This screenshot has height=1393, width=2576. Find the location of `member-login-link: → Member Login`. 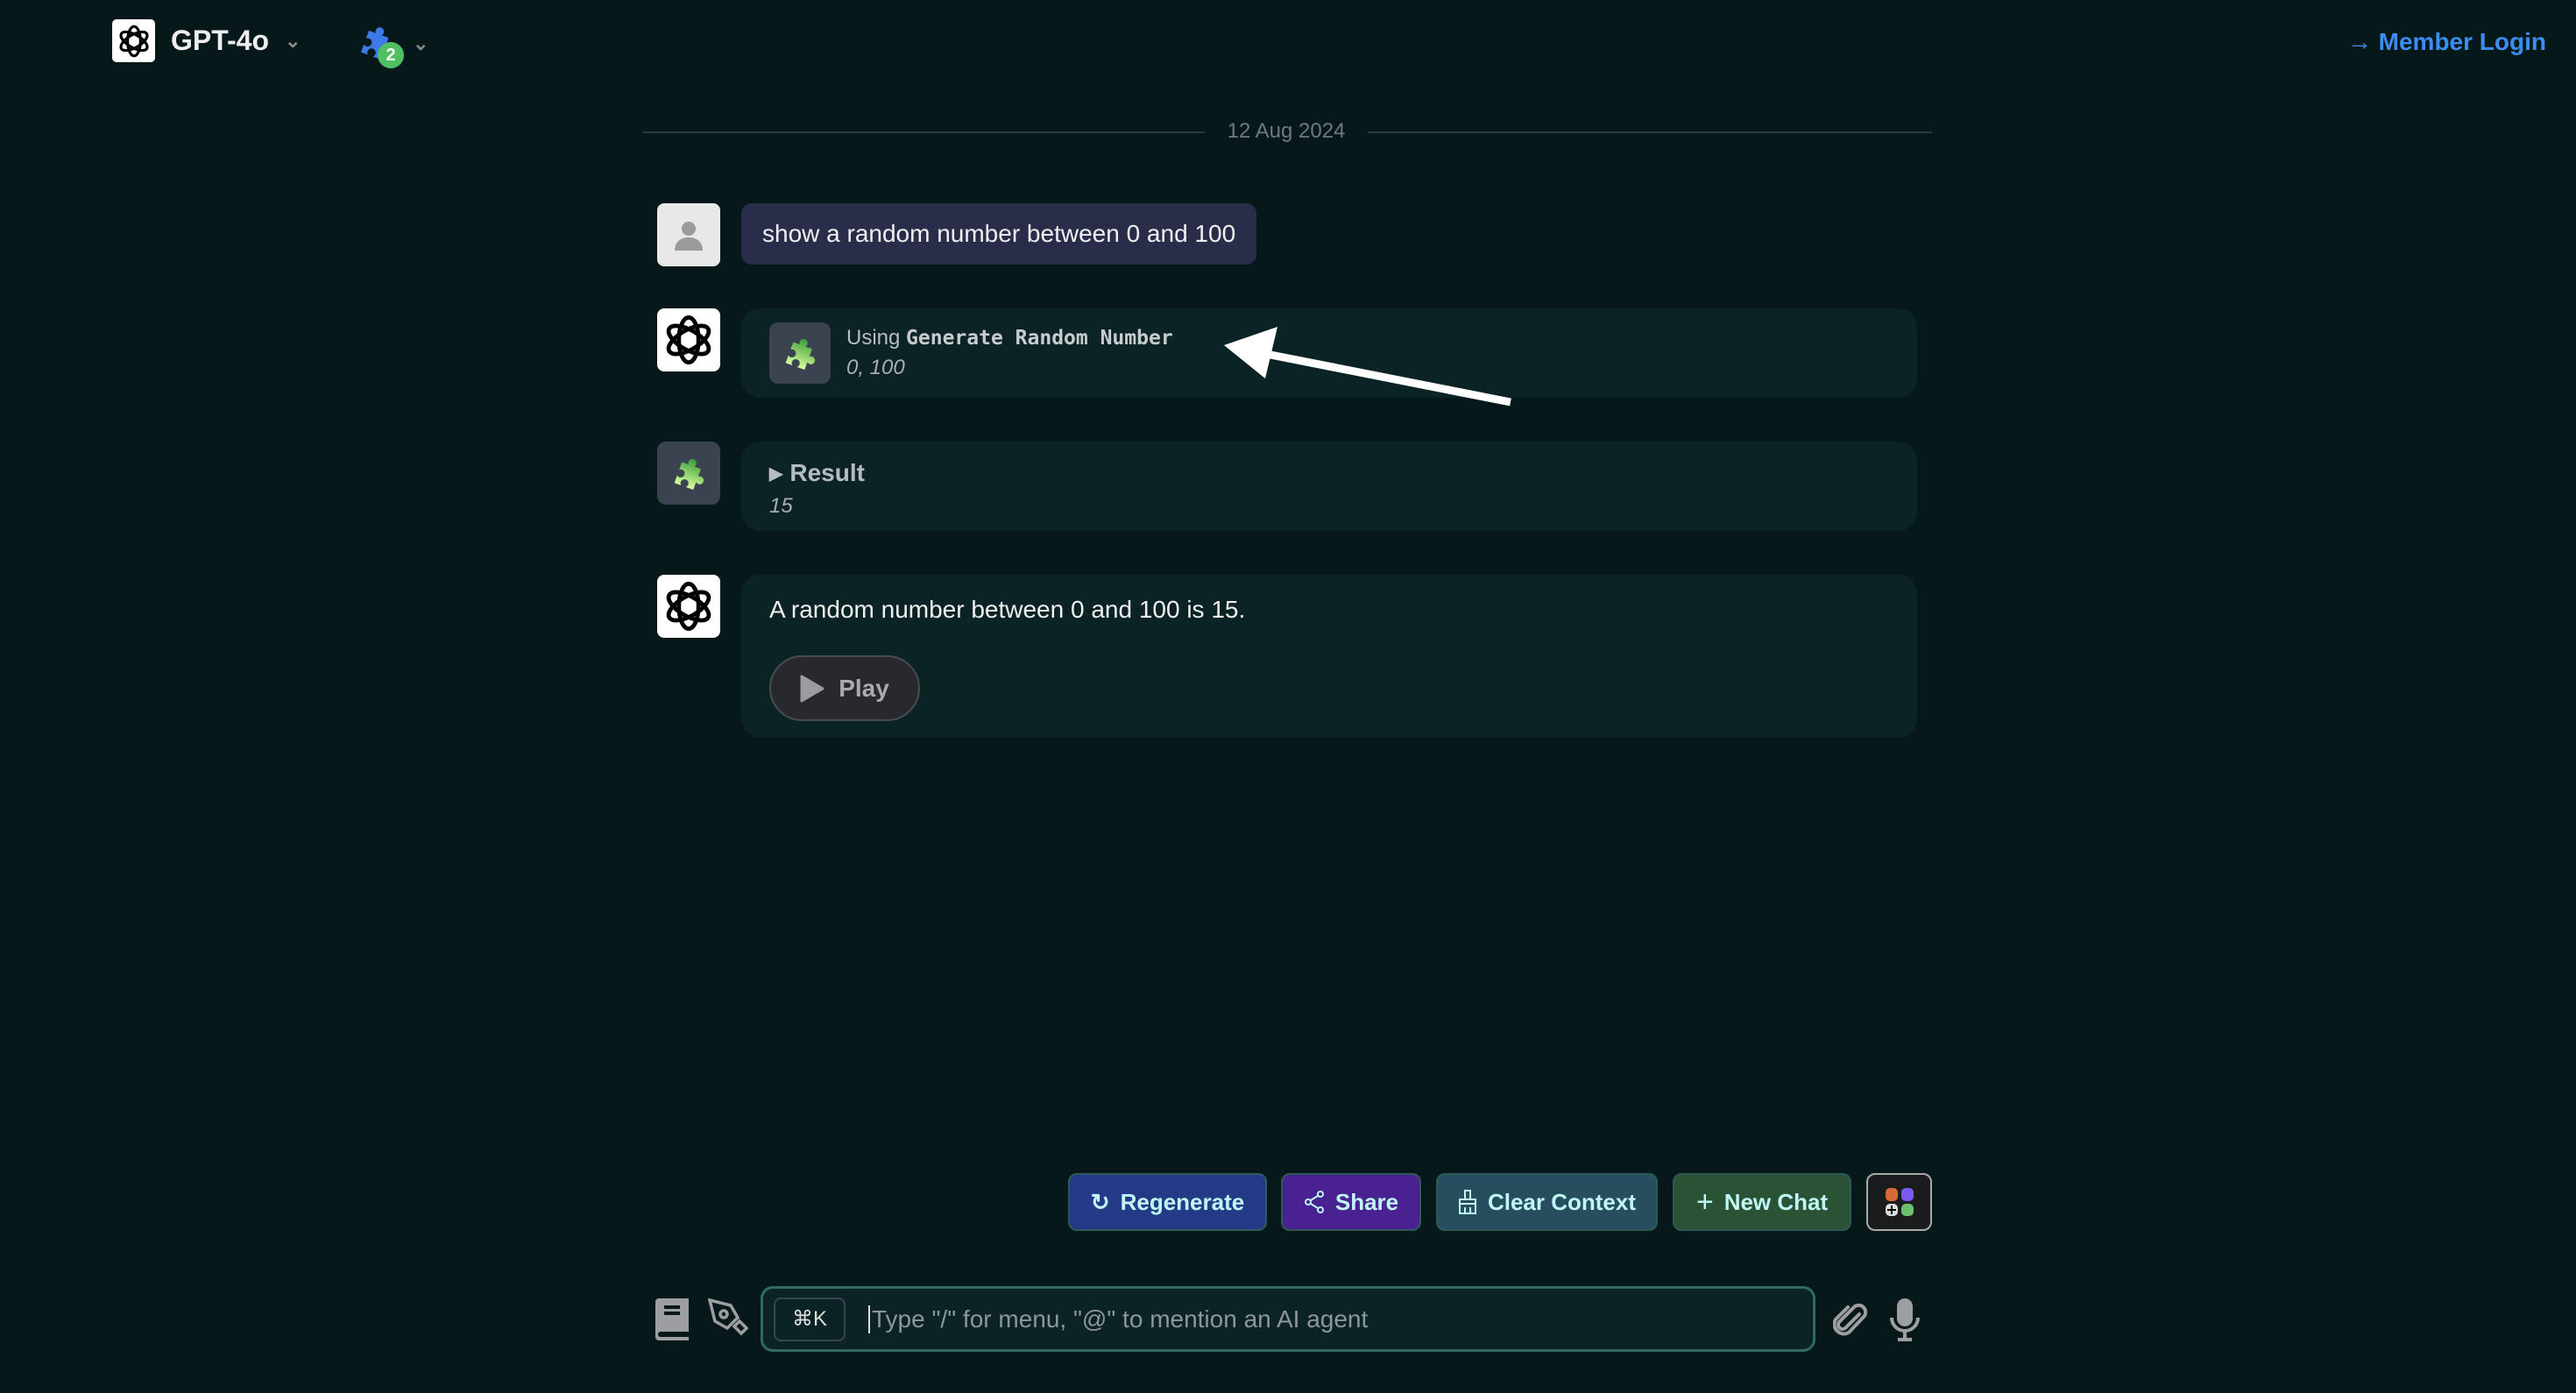

member-login-link: → Member Login is located at coordinates (2446, 42).